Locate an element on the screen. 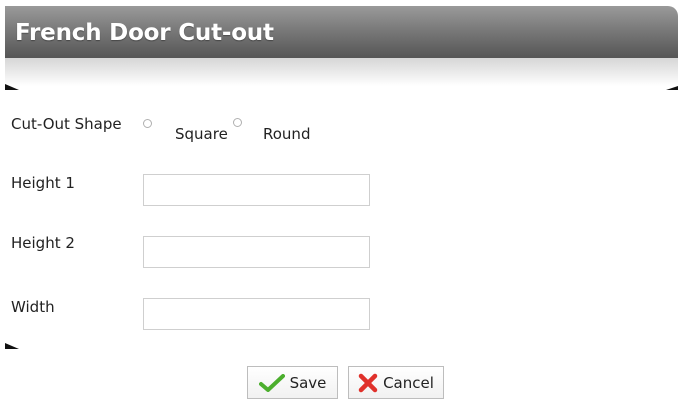 This screenshot has height=401, width=678. height2-label: Height 2 is located at coordinates (43, 243).